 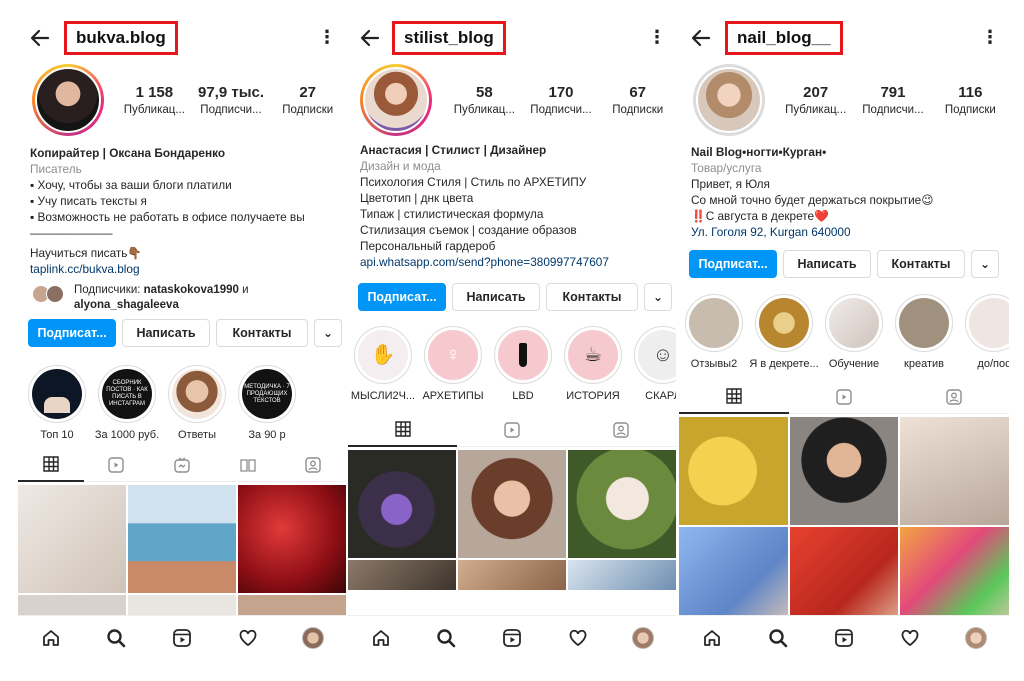 What do you see at coordinates (924, 334) in the screenshot?
I see `highlight-item: креатив` at bounding box center [924, 334].